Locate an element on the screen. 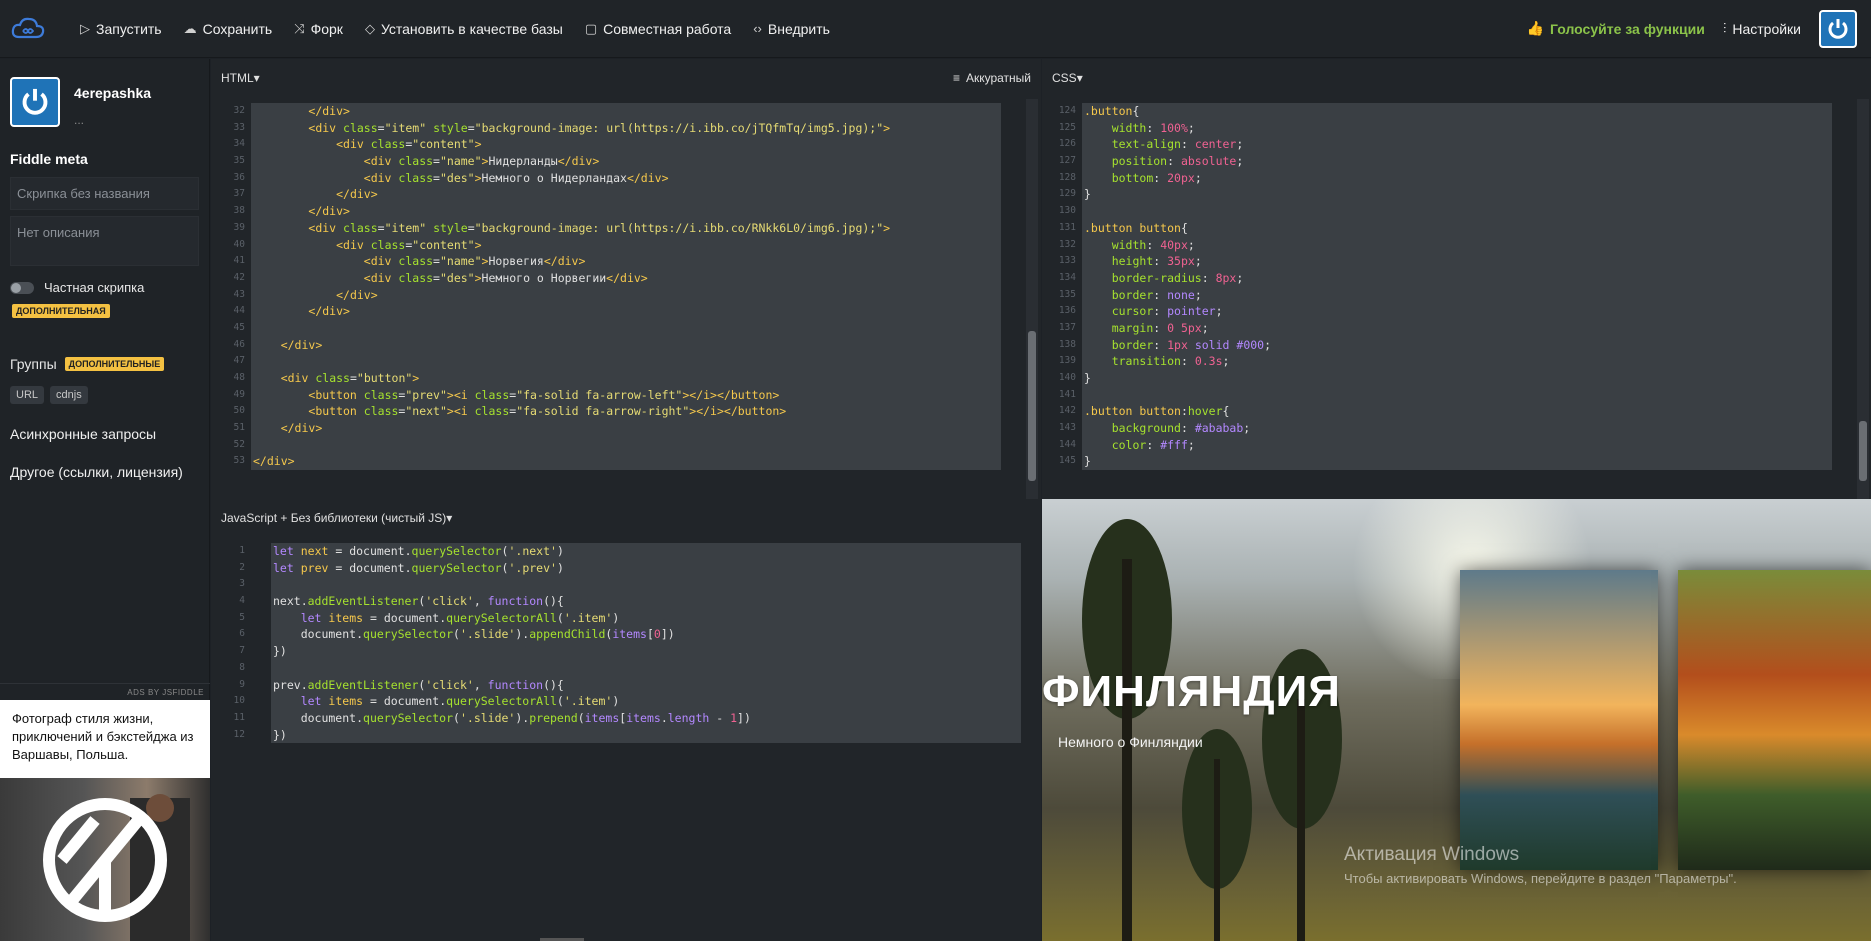 The height and width of the screenshot is (941, 1871). ad-image is located at coordinates (105, 859).